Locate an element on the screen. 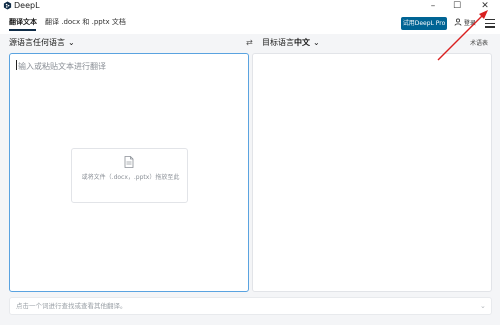  login-button: 登录 is located at coordinates (465, 23).